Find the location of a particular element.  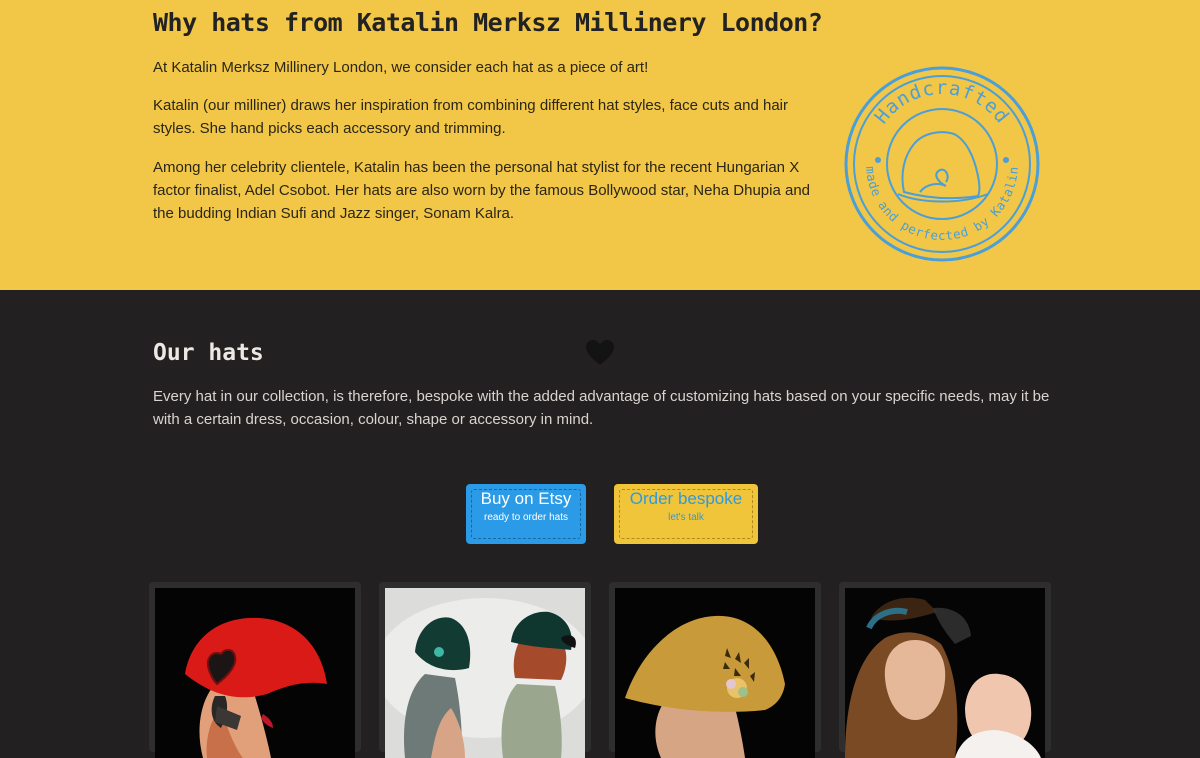

order-bespoke-button: Order bespoke let's talk is located at coordinates (686, 514).